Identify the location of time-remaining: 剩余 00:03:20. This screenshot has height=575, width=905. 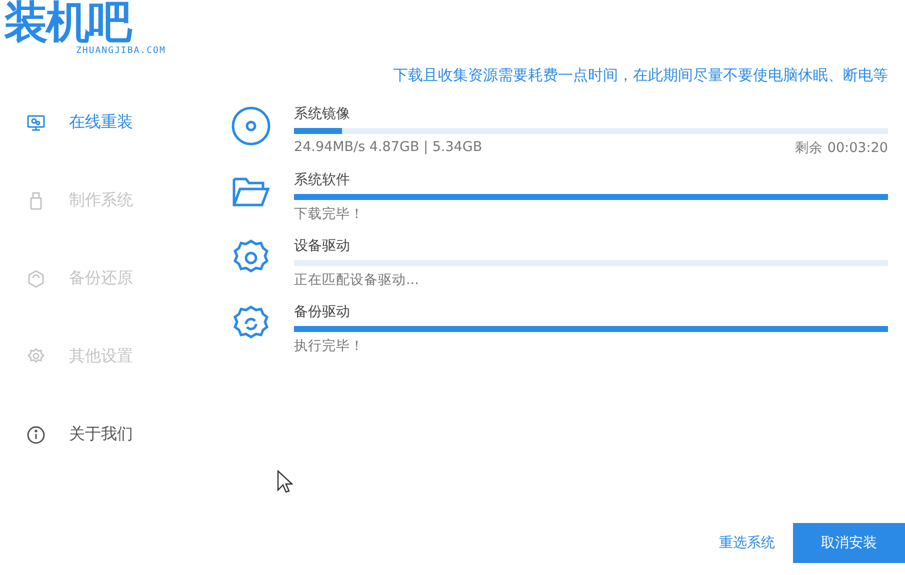
(841, 148).